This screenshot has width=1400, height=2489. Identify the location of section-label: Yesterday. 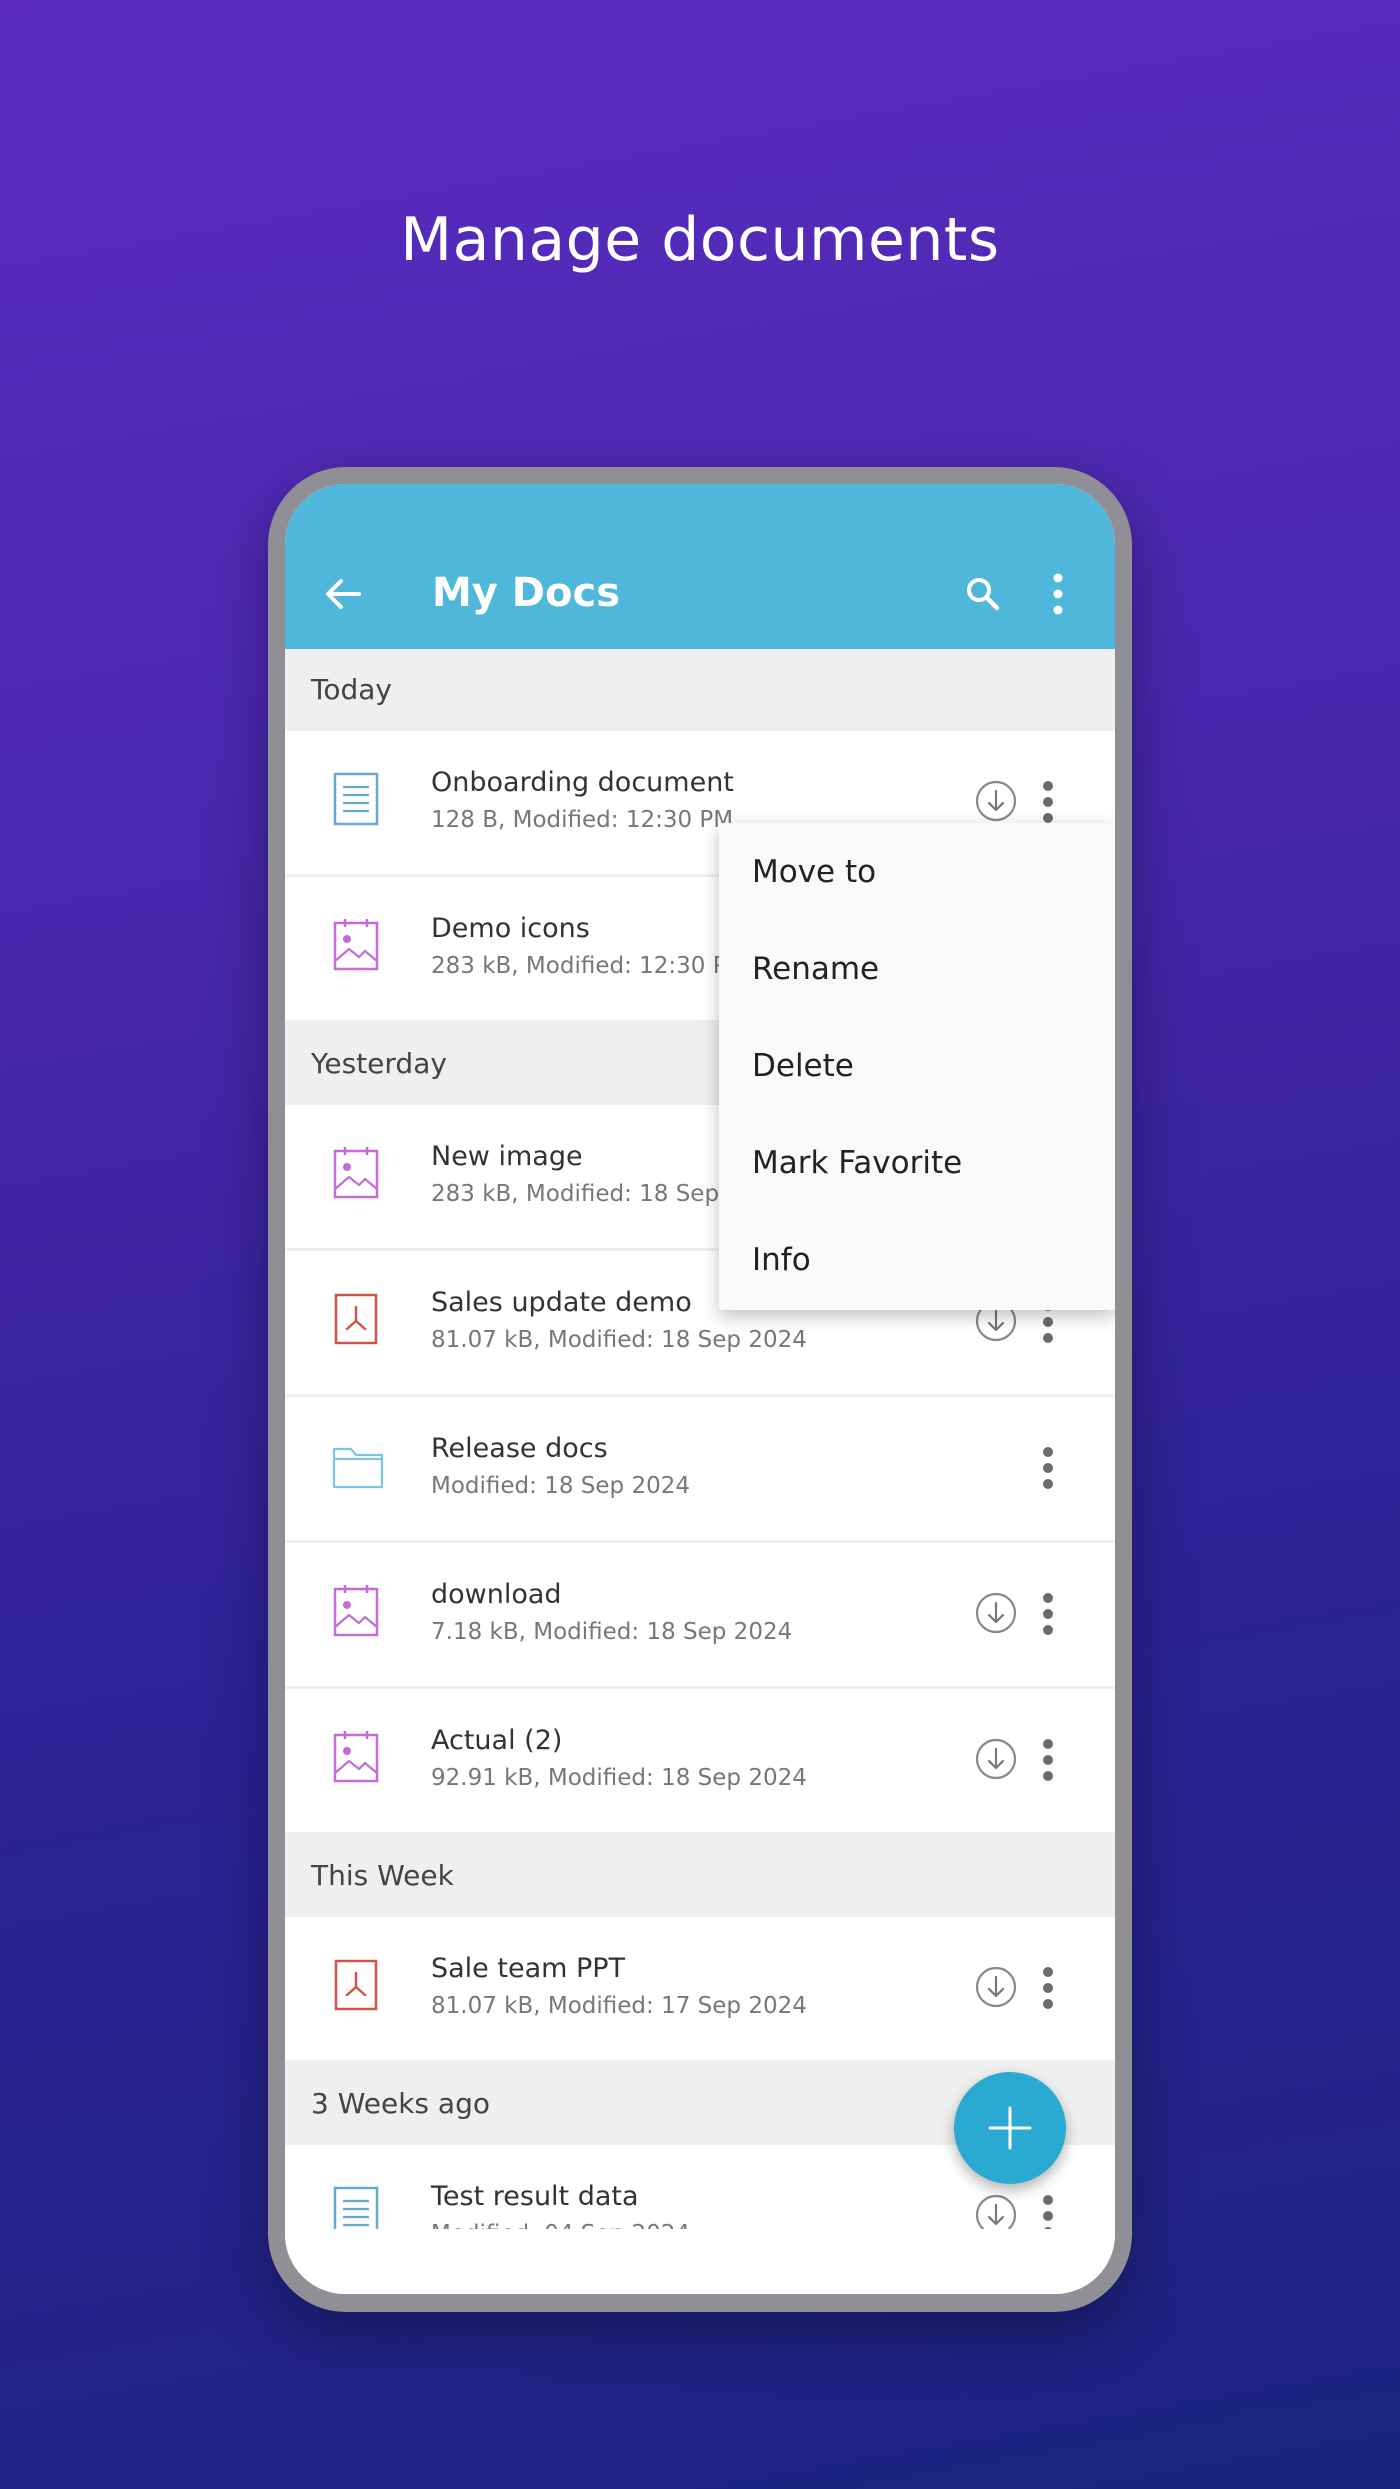
(379, 1063).